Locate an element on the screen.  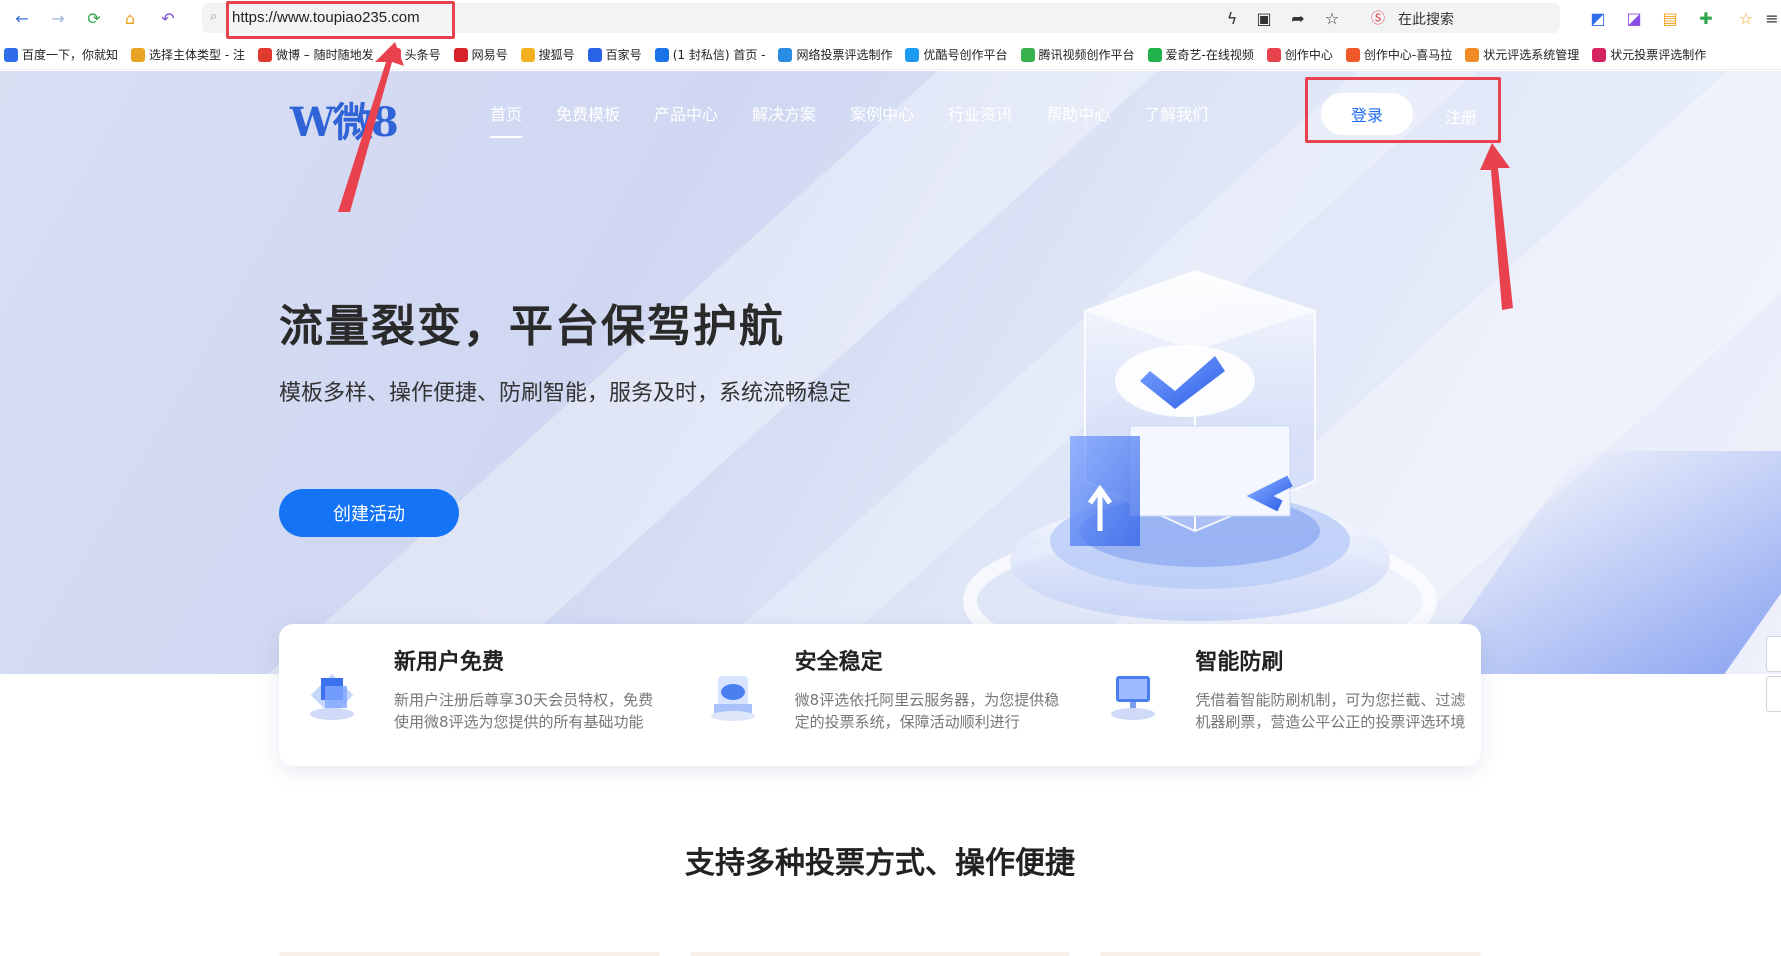
bookmark-label: 头条号 is located at coordinates (422, 55).